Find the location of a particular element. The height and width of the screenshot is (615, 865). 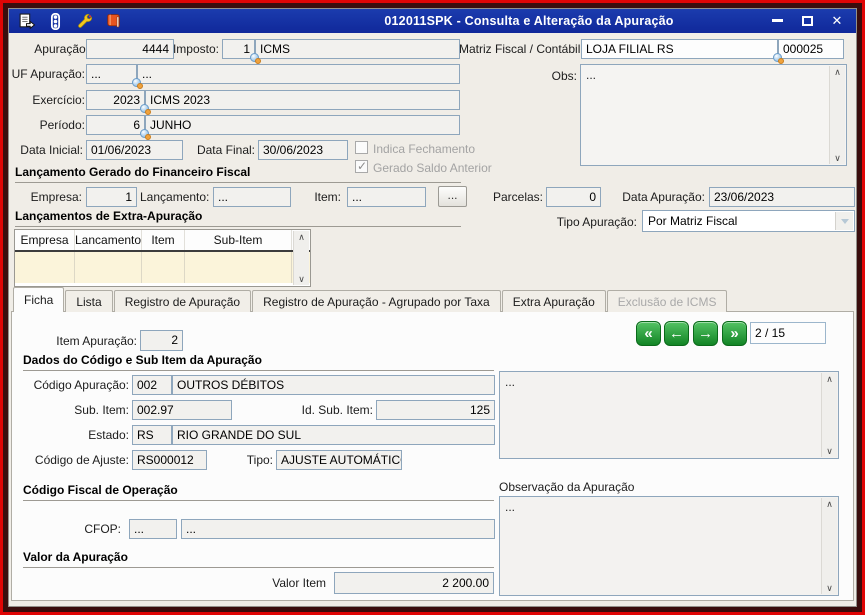

column-header-lancamento: Lancamento is located at coordinates (108, 240).